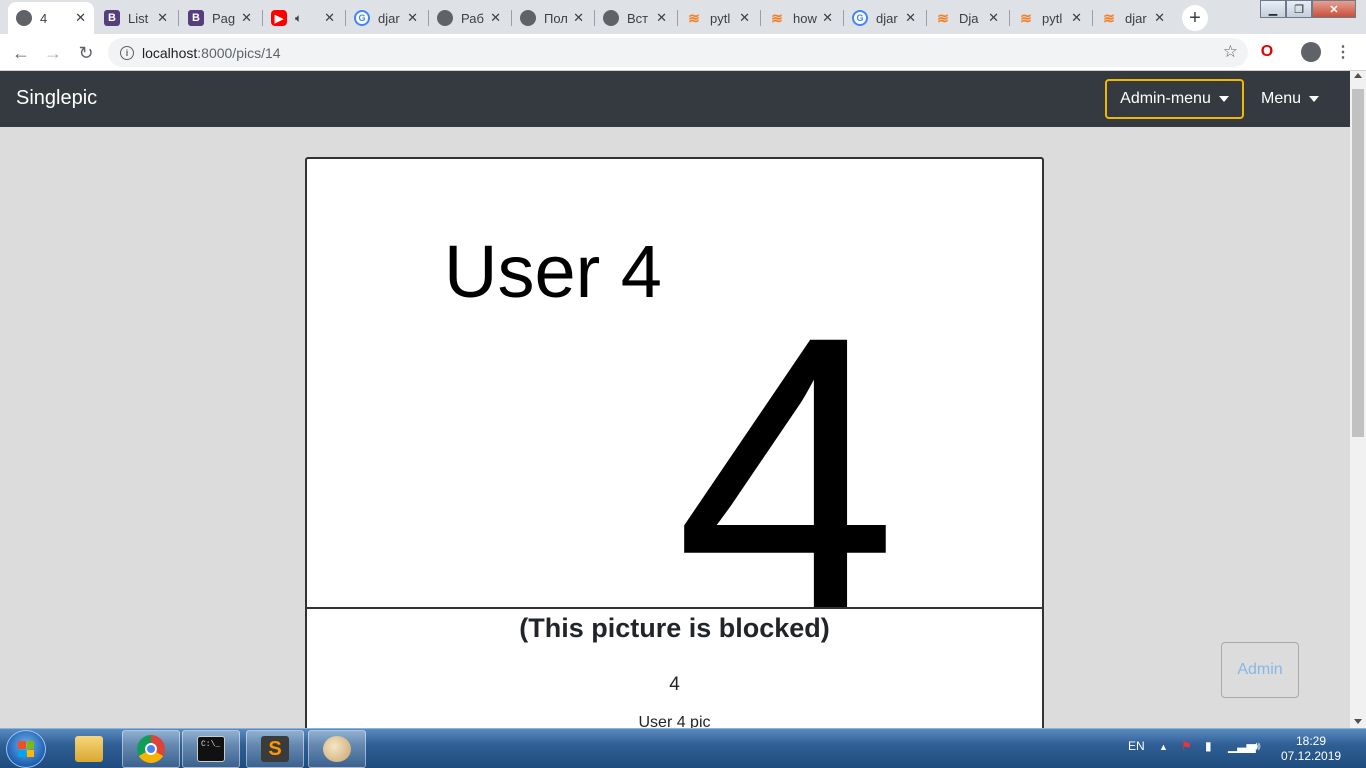 This screenshot has height=768, width=1366. What do you see at coordinates (1299, 9) in the screenshot?
I see `maximize-button: ❐` at bounding box center [1299, 9].